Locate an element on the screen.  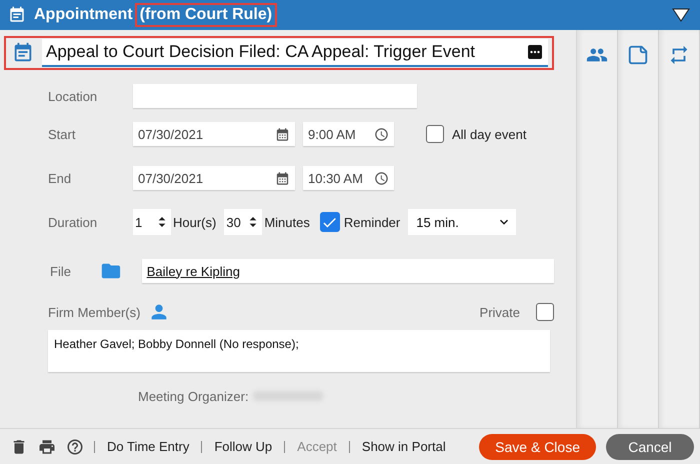
collapse-icon is located at coordinates (681, 15).